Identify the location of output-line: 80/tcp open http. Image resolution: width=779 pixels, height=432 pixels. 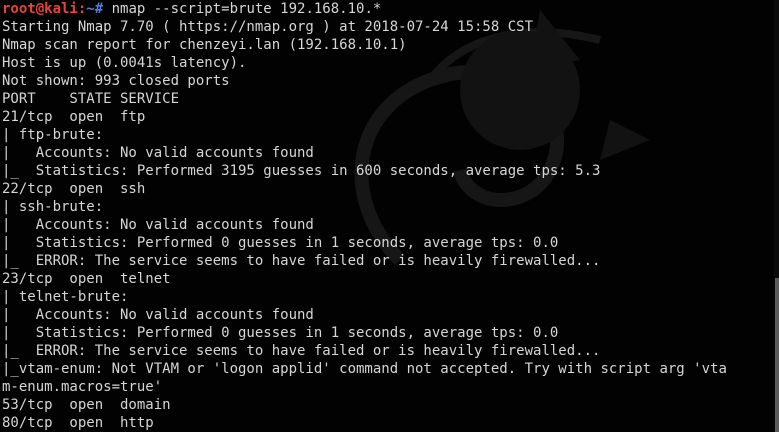
(78, 423).